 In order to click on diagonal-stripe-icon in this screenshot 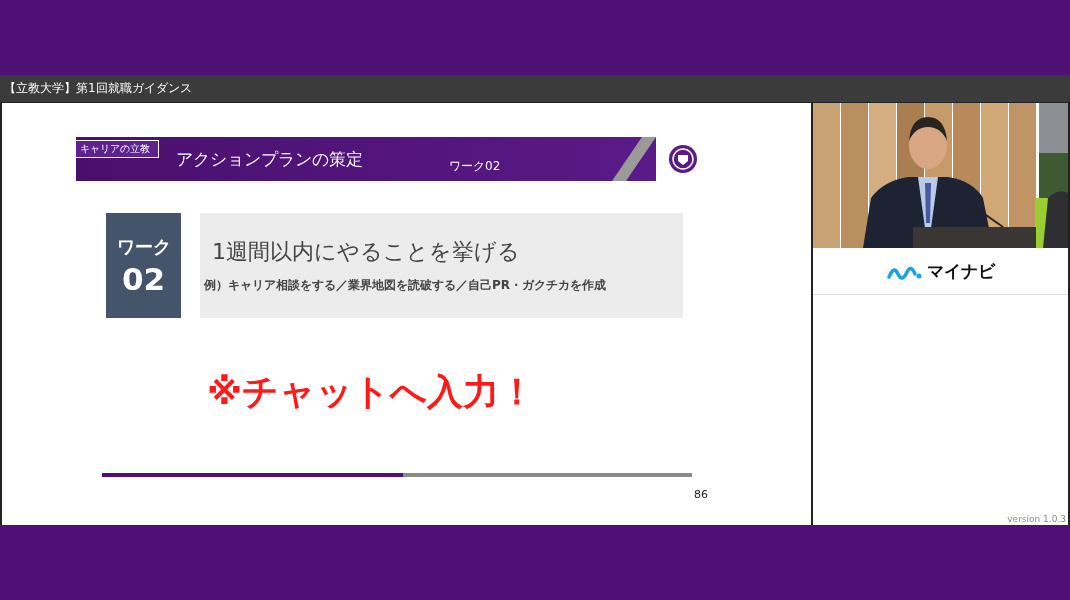, I will do `click(634, 159)`.